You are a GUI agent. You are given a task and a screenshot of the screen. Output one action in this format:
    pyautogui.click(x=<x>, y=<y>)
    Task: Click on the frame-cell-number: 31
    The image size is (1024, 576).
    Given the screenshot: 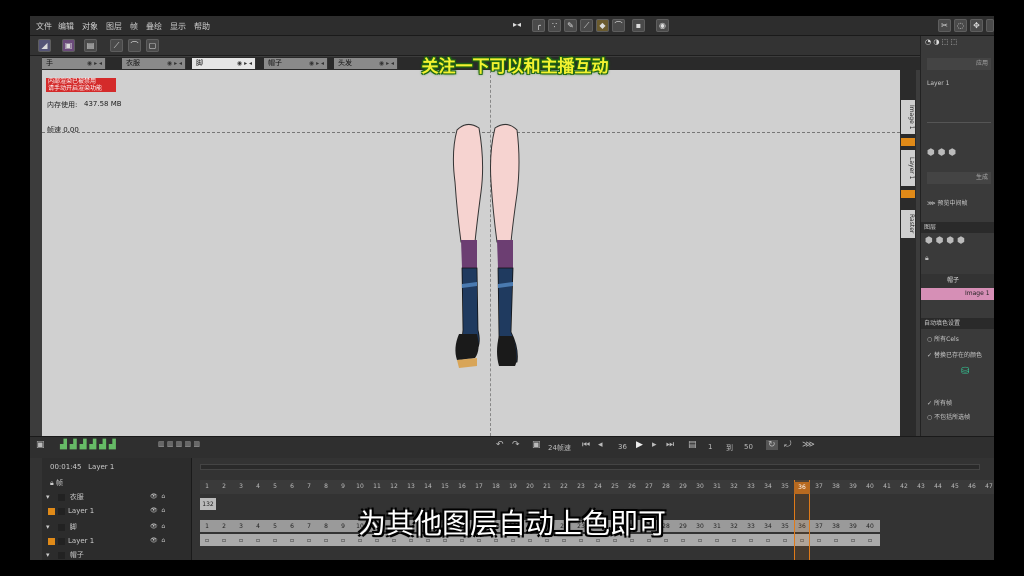 What is the action you would take?
    pyautogui.click(x=717, y=526)
    